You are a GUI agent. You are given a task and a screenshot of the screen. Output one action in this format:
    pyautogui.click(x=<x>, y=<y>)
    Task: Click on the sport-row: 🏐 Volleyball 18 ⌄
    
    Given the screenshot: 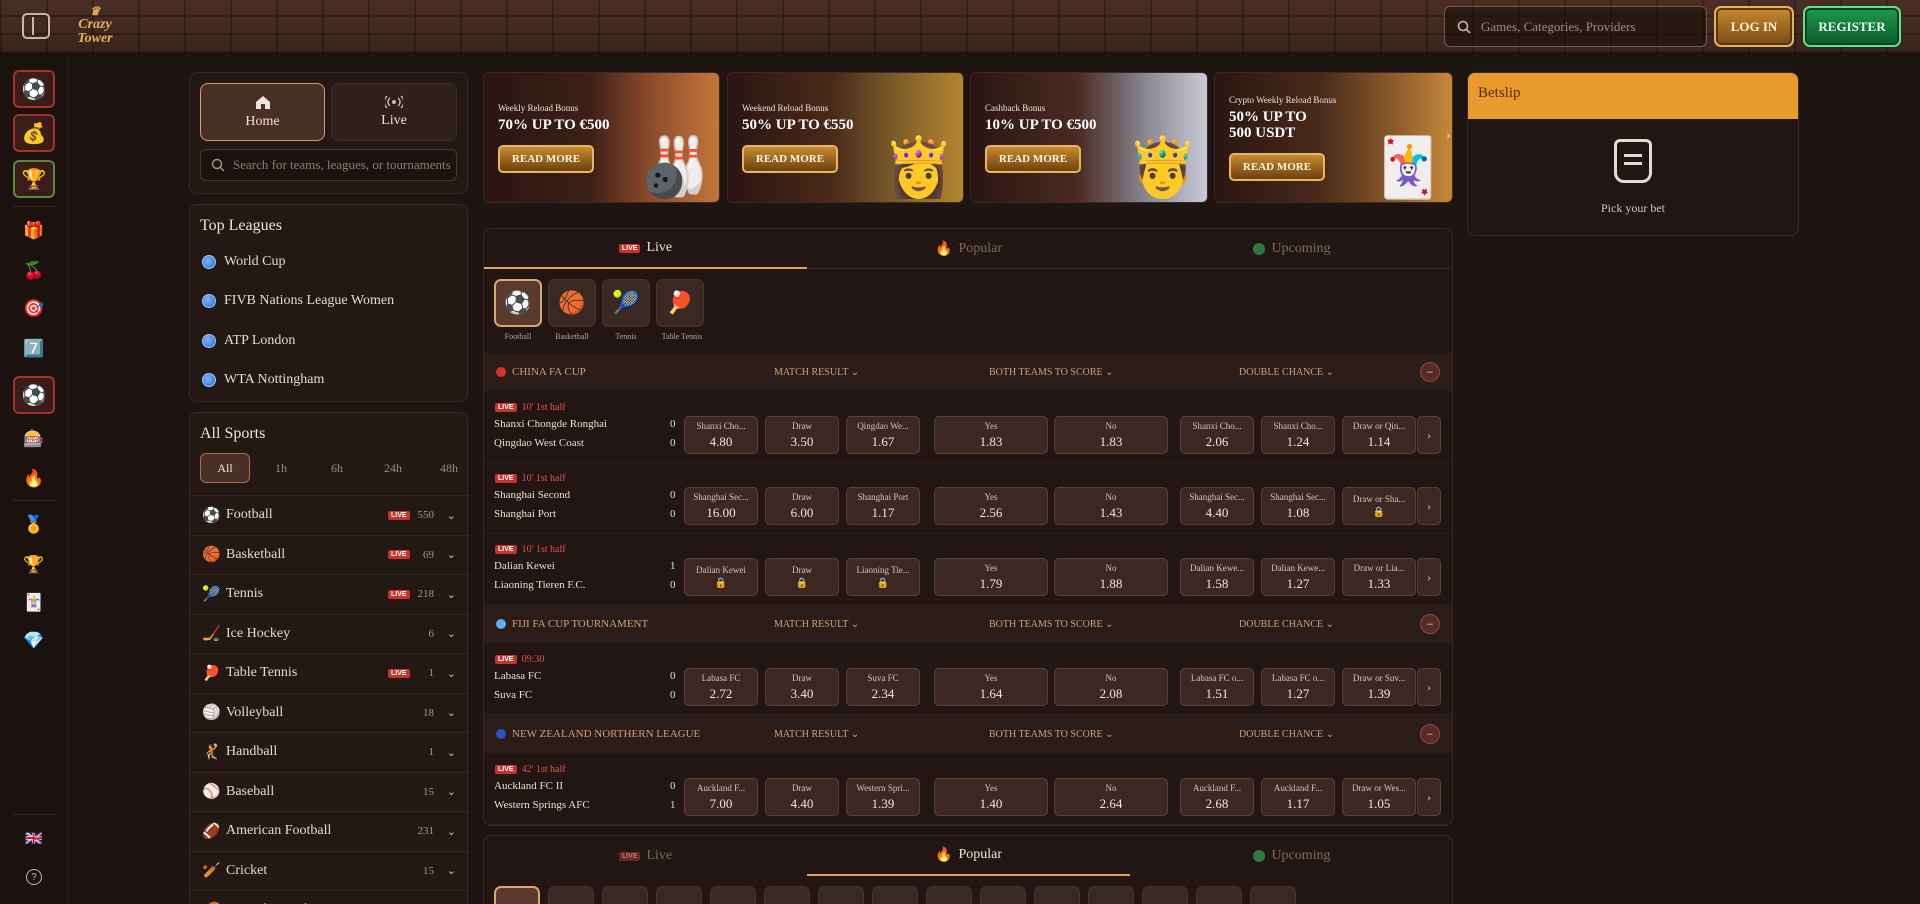 What is the action you would take?
    pyautogui.click(x=330, y=712)
    